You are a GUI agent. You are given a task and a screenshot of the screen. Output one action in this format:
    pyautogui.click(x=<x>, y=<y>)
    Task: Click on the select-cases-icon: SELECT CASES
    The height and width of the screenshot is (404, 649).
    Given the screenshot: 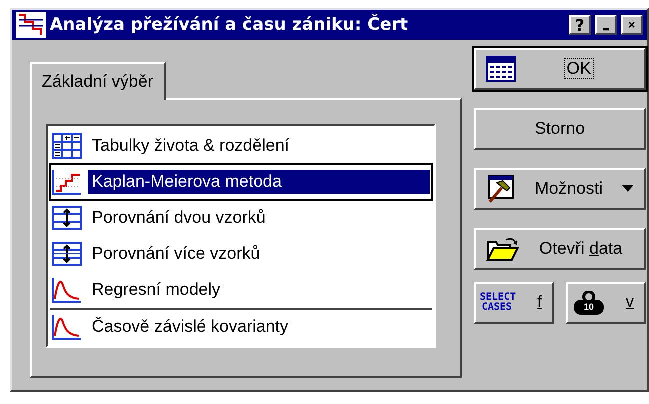 What is the action you would take?
    pyautogui.click(x=497, y=303)
    